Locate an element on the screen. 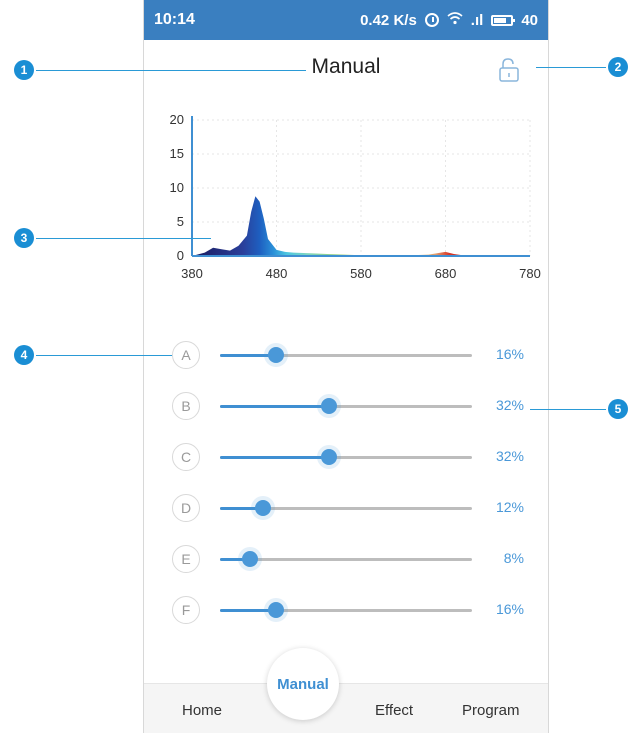  channel-label: B is located at coordinates (186, 406).